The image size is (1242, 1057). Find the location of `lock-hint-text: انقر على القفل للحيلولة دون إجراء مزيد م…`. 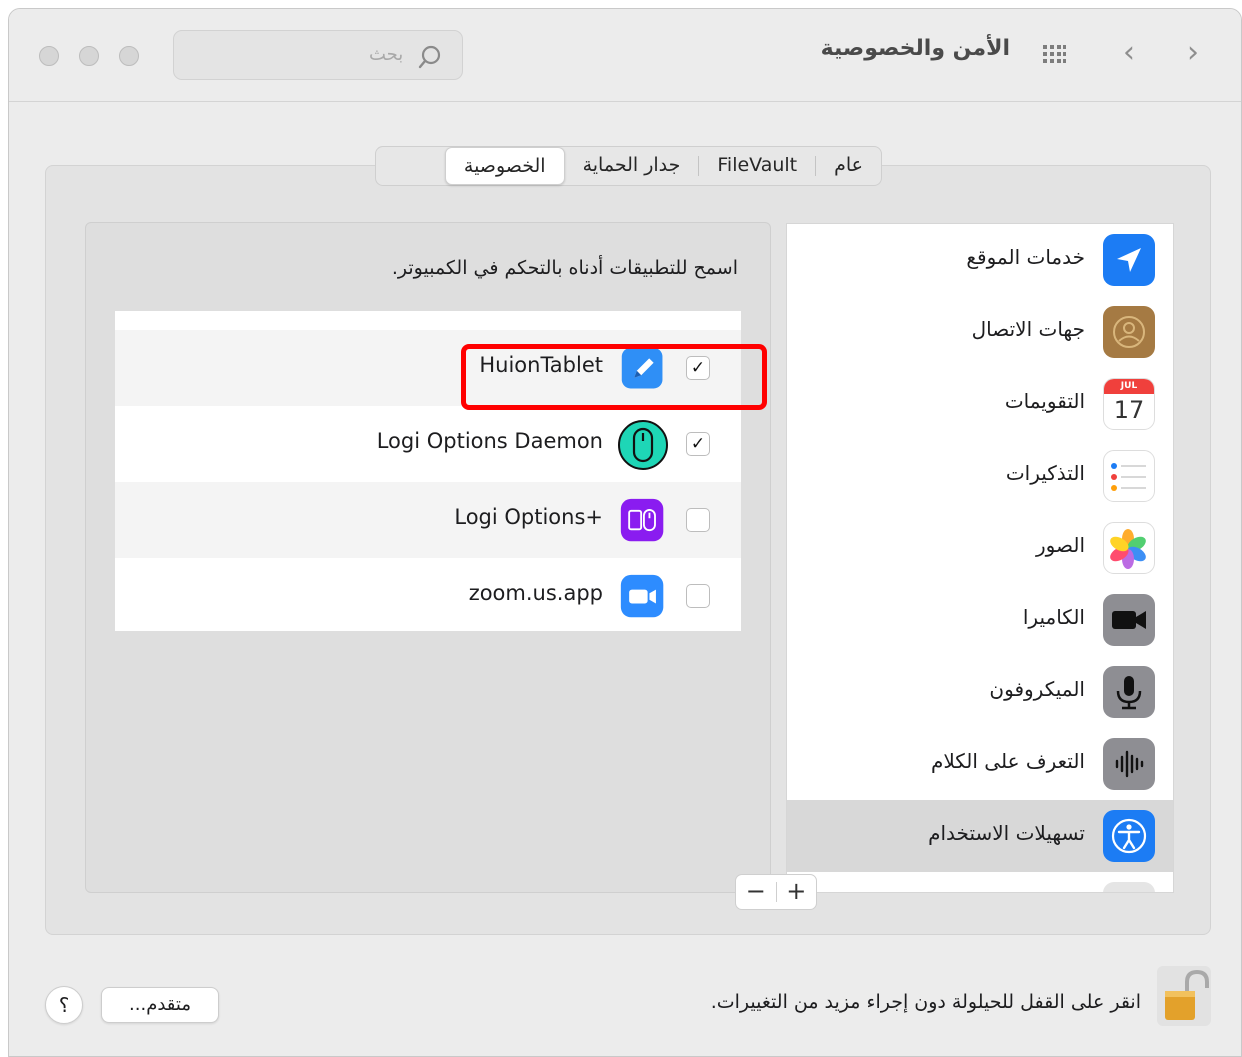

lock-hint-text: انقر على القفل للحيلولة دون إجراء مزيد م… is located at coordinates (925, 1002).